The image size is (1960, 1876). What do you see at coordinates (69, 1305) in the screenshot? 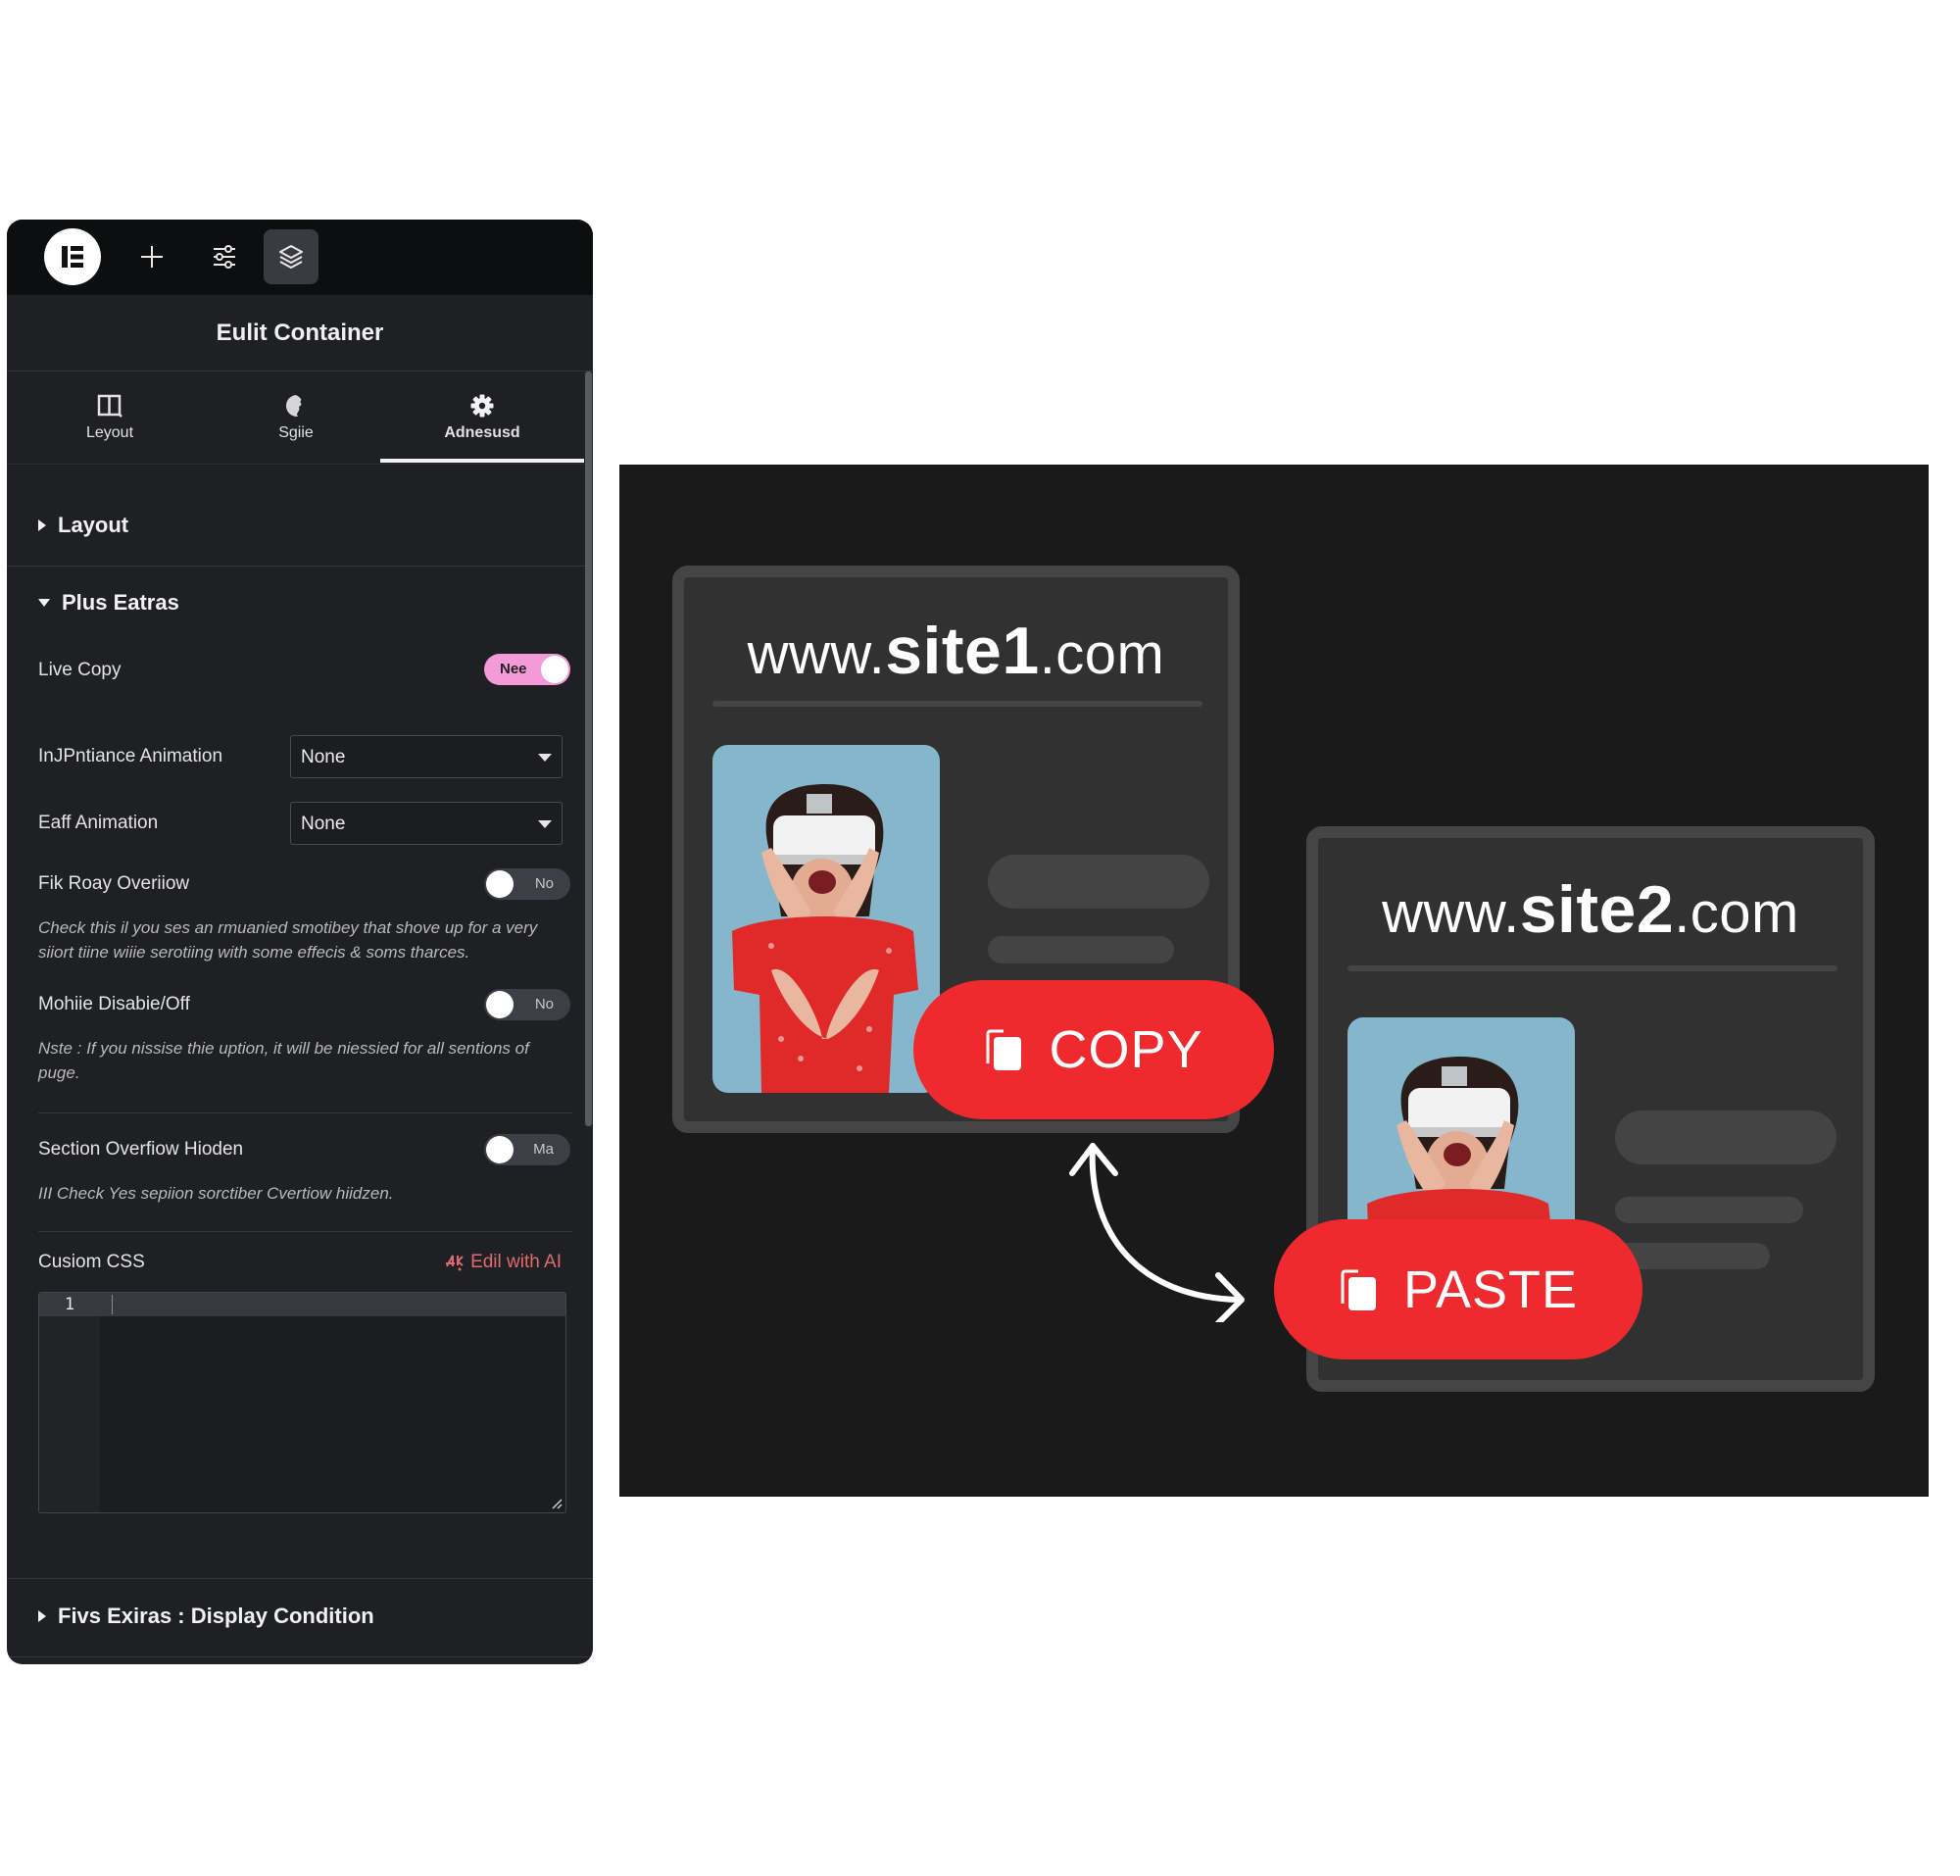
I see `line-number: 1` at bounding box center [69, 1305].